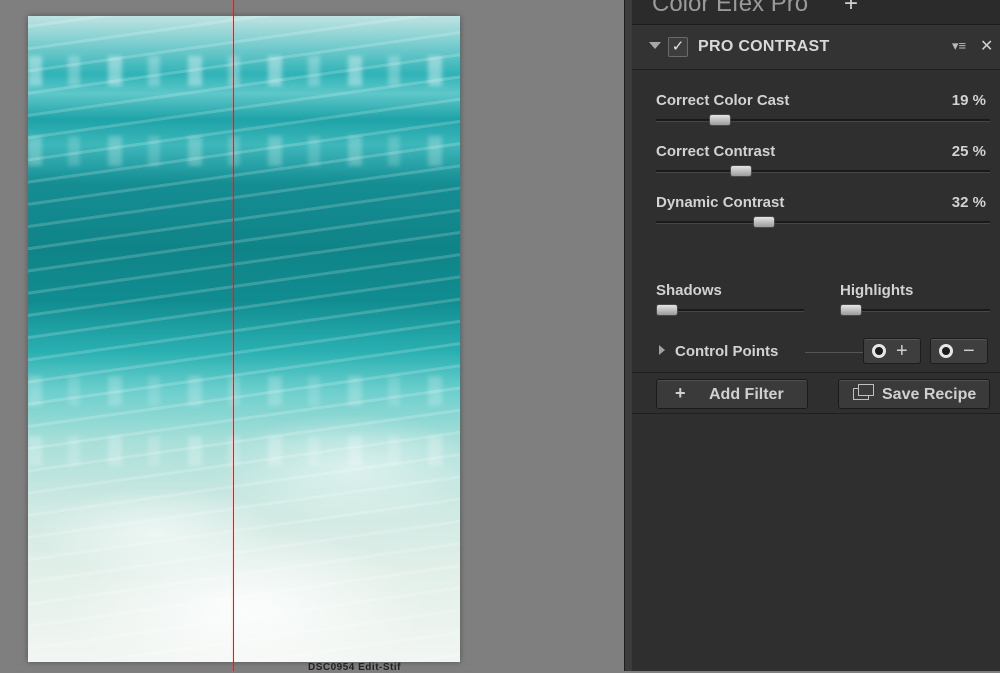 The image size is (1000, 673). Describe the element at coordinates (986, 46) in the screenshot. I see `close-icon: ✕` at that location.